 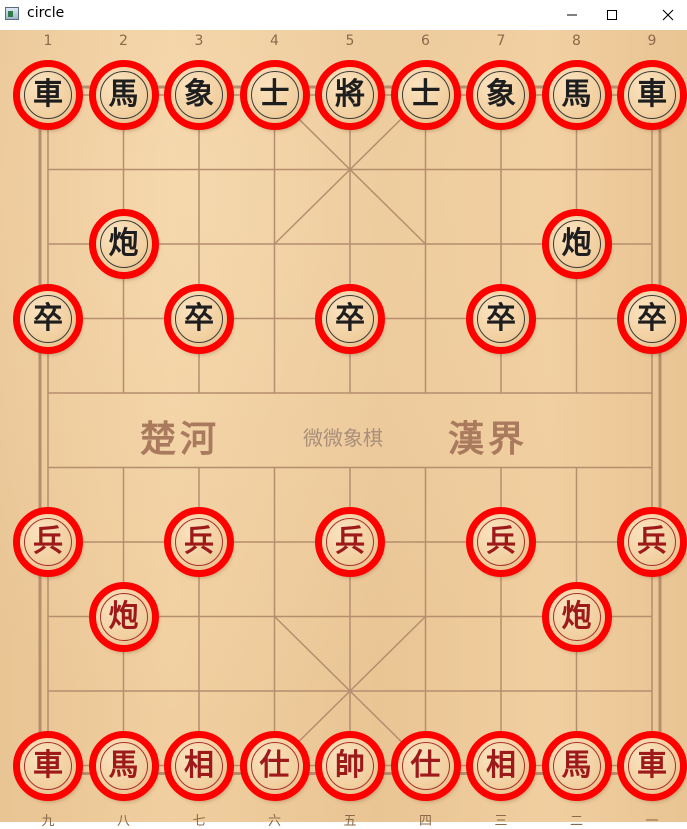 I want to click on black-piece-b-chariot-1: 車, so click(x=48, y=95).